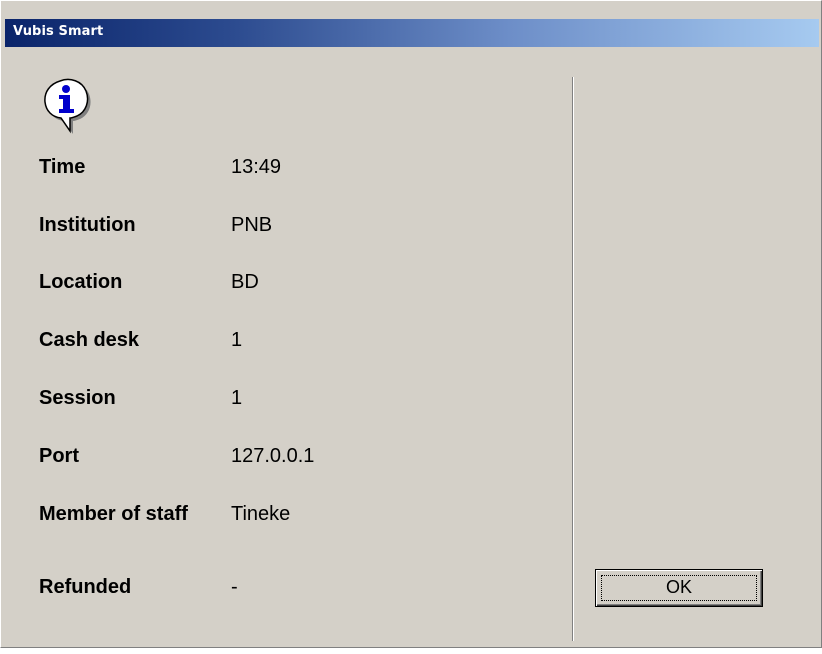 This screenshot has height=654, width=822. I want to click on label-location: Location, so click(81, 282).